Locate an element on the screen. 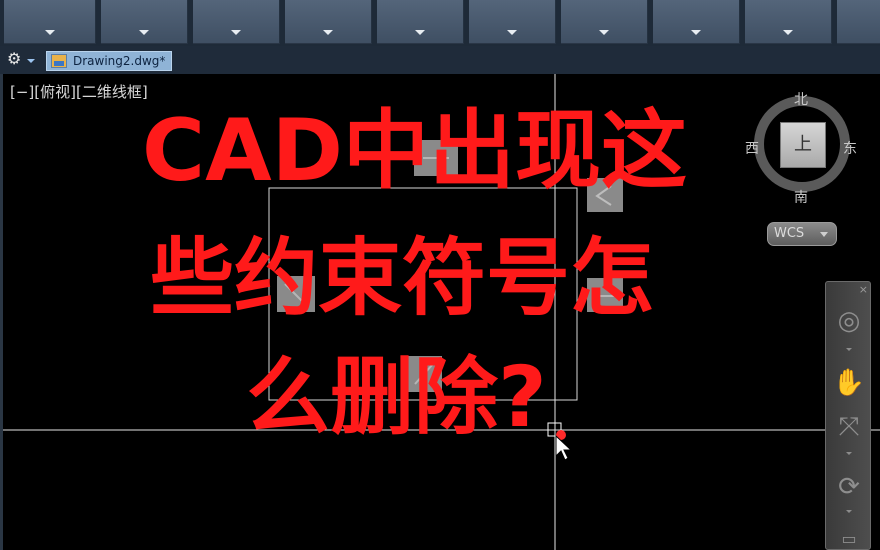 The width and height of the screenshot is (880, 550). compass-west: 西 is located at coordinates (752, 148).